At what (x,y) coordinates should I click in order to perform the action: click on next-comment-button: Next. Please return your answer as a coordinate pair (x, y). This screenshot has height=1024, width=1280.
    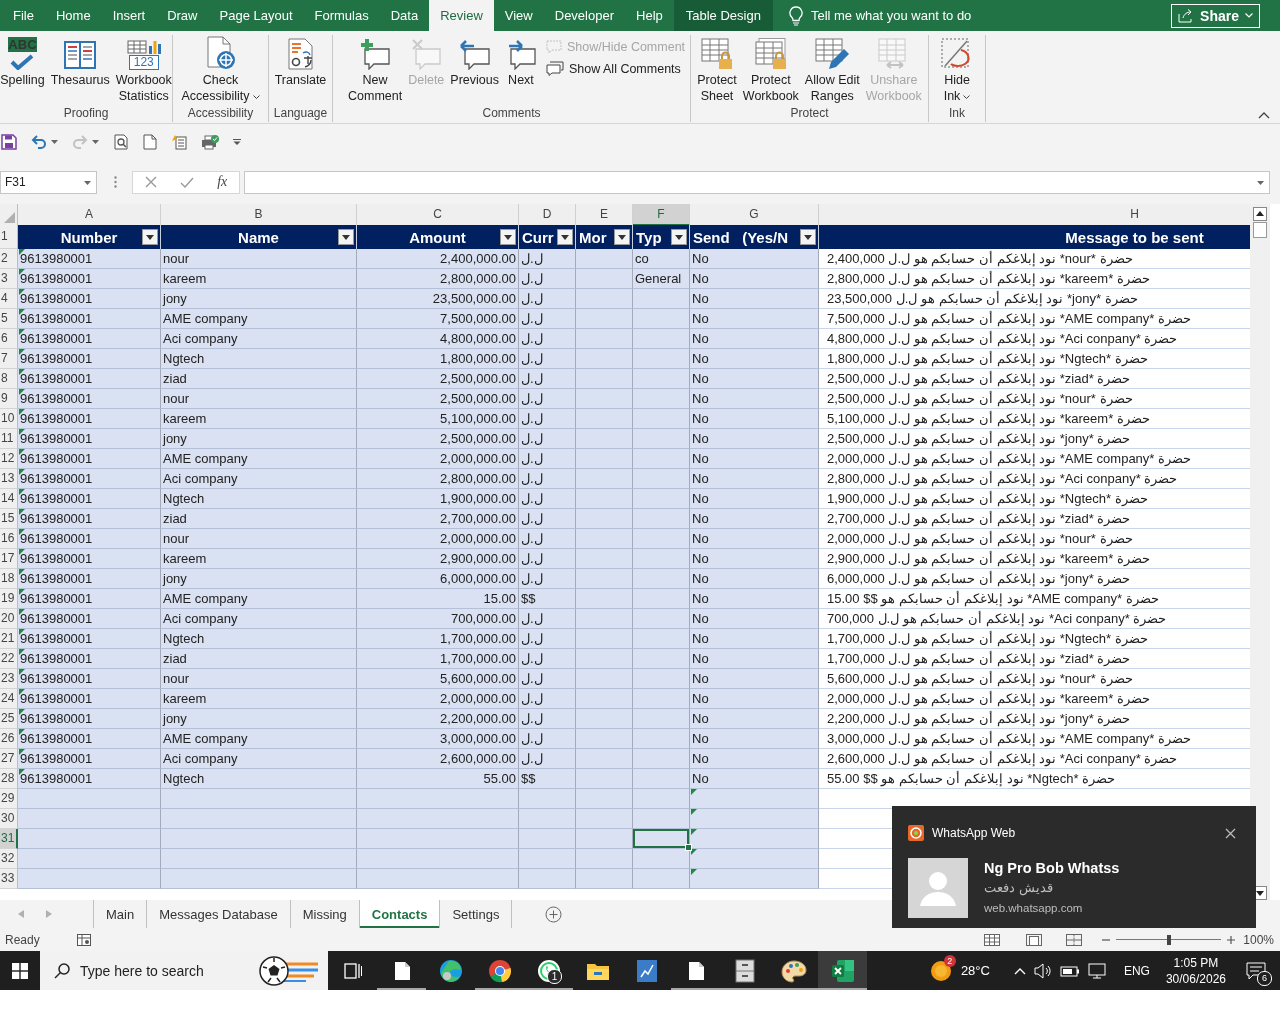
    Looking at the image, I should click on (520, 61).